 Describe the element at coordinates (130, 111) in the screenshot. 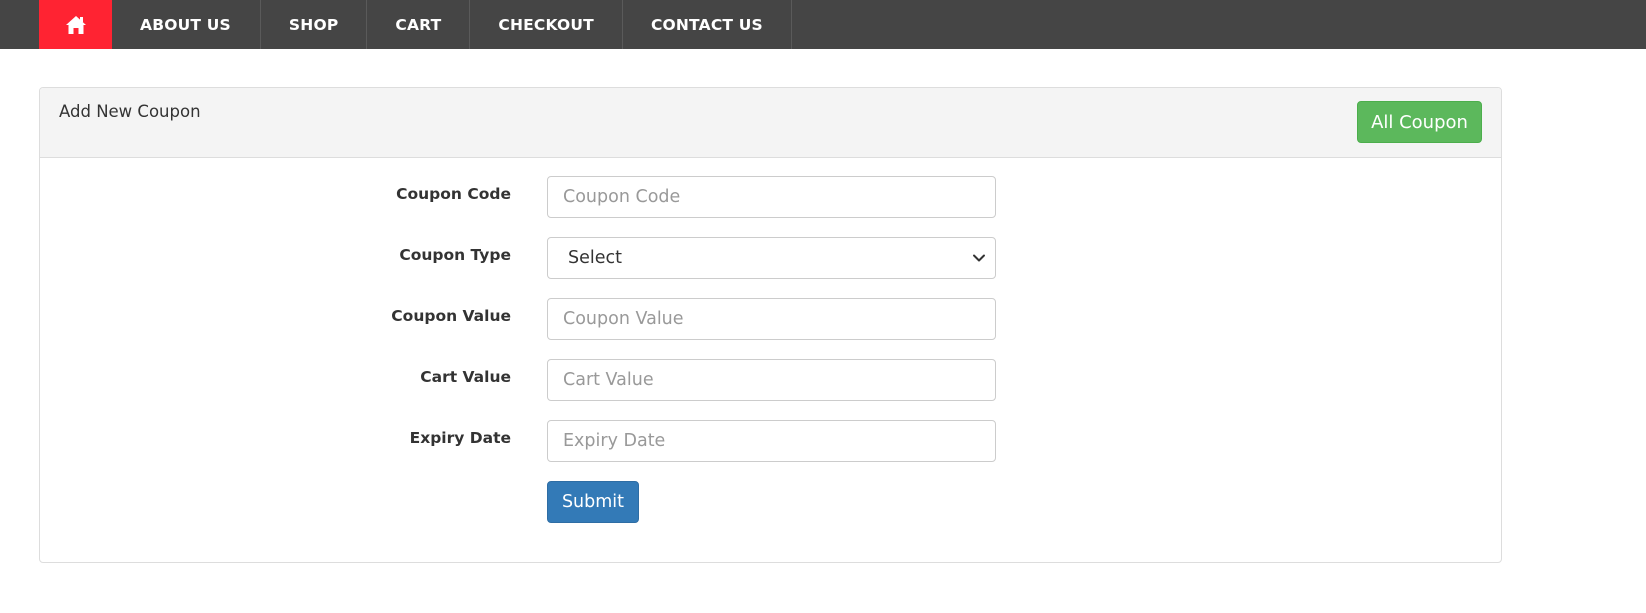

I see `panel-title: Add New Coupon` at that location.